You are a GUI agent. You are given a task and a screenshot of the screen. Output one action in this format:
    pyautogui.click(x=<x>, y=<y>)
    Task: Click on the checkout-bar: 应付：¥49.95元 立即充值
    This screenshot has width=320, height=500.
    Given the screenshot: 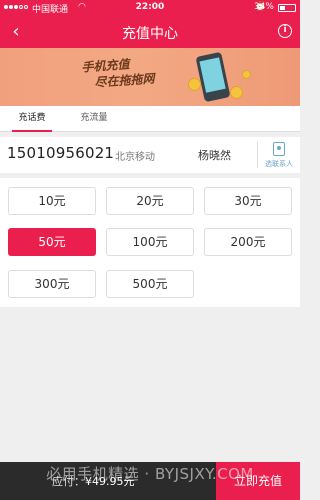 What is the action you would take?
    pyautogui.click(x=150, y=481)
    